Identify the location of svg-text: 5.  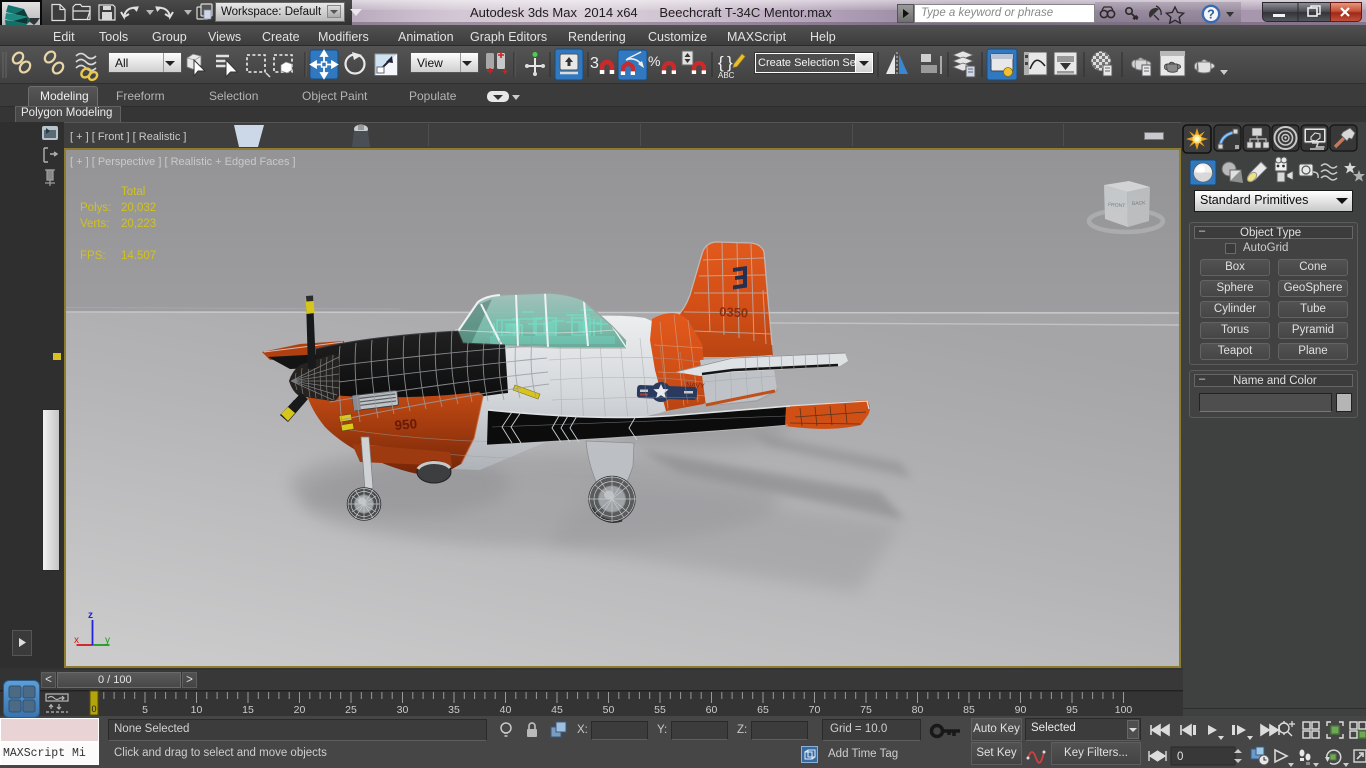
(145, 710).